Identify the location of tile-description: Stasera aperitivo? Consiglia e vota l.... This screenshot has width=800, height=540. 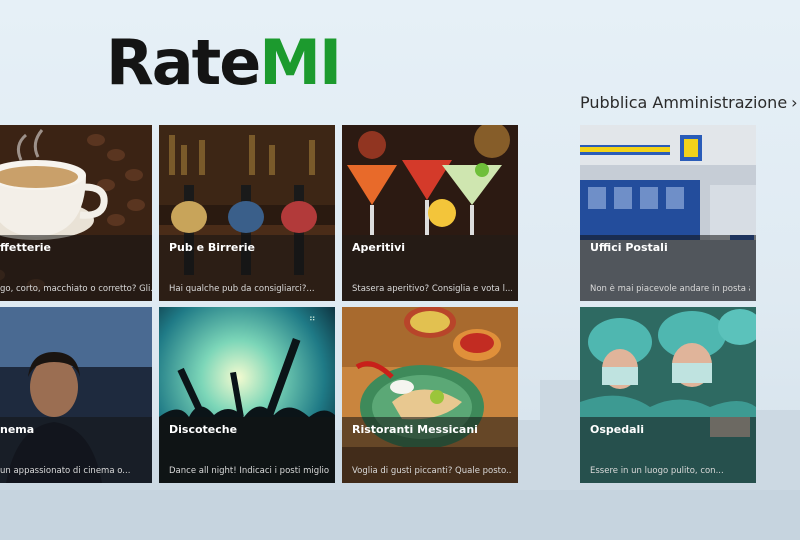
(432, 289).